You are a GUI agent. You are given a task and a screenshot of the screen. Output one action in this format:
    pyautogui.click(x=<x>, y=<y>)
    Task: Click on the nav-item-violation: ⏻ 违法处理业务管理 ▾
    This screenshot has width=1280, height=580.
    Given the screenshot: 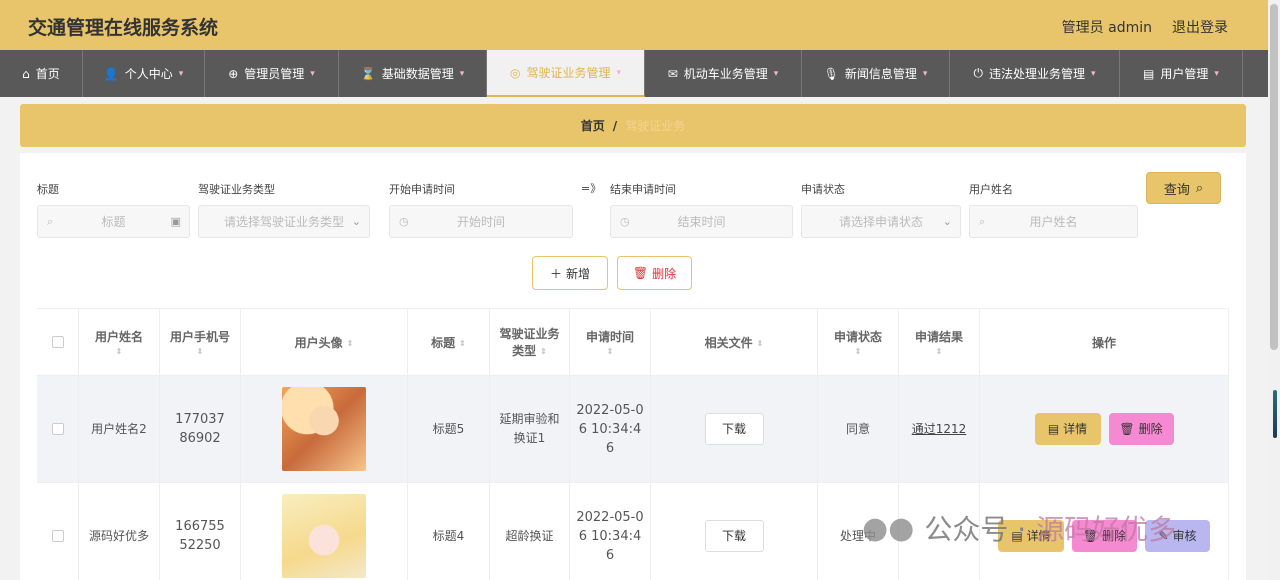 What is the action you would take?
    pyautogui.click(x=1035, y=73)
    